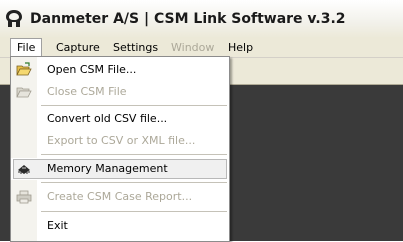 This screenshot has width=403, height=242. I want to click on menu-item-memory-management: Memory Management, so click(120, 169).